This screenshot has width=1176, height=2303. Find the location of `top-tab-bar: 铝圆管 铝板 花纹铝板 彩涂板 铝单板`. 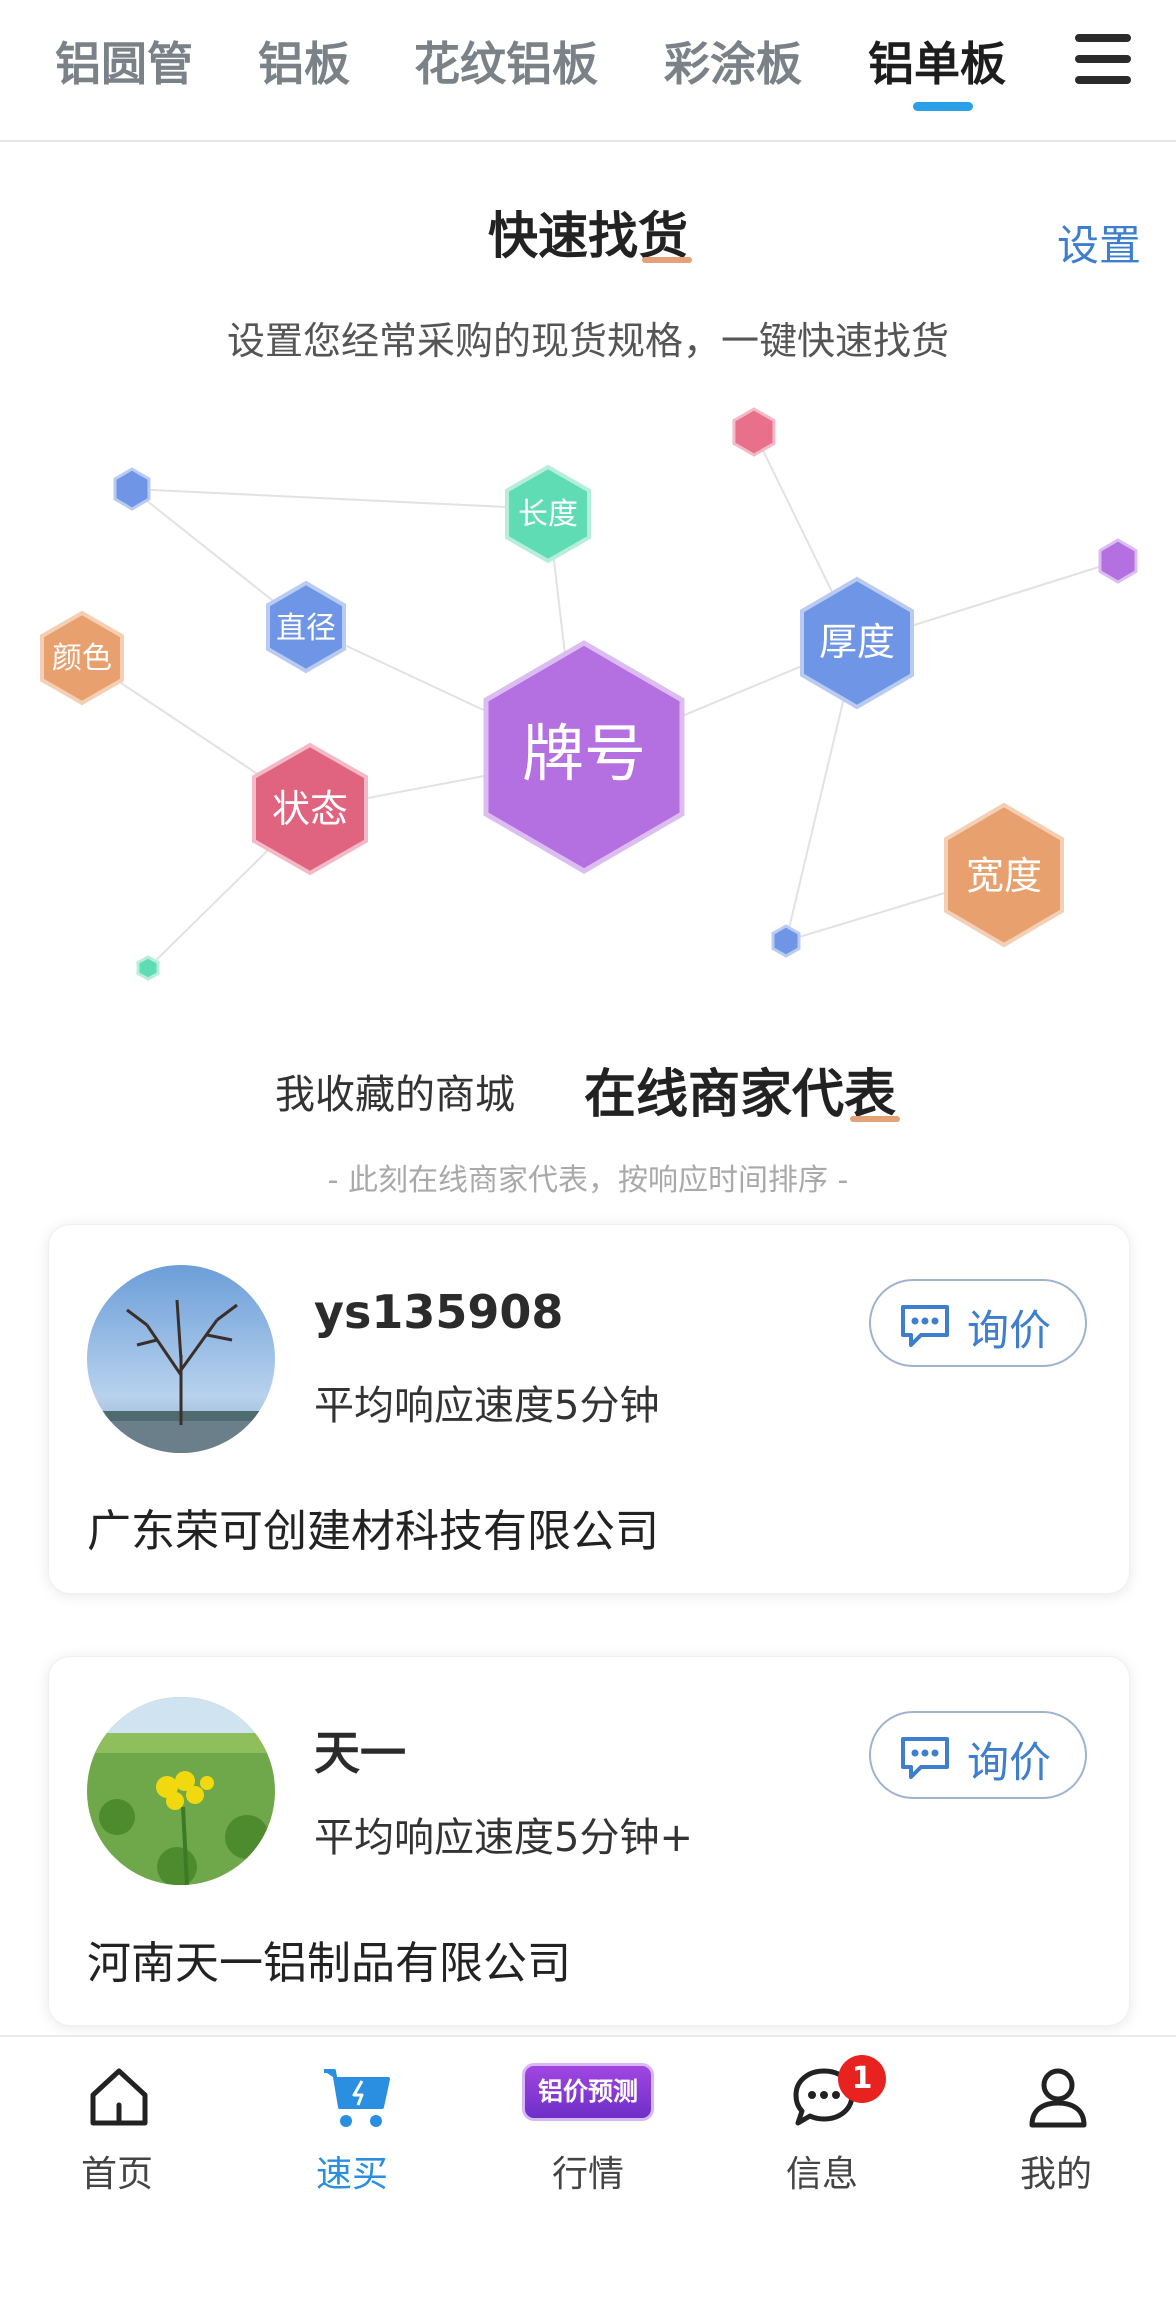

top-tab-bar: 铝圆管 铝板 花纹铝板 彩涂板 铝单板 is located at coordinates (588, 71).